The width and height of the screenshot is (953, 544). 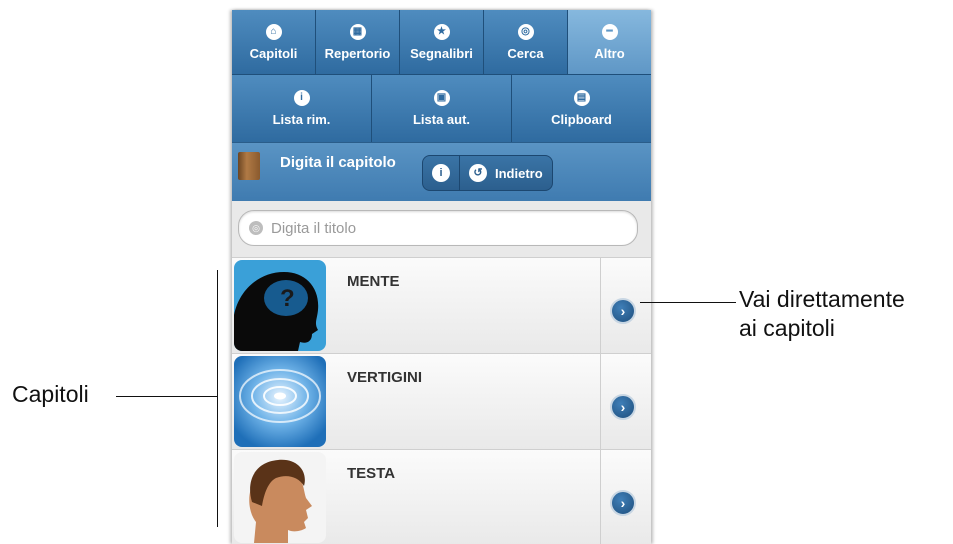 I want to click on clipboard-icon: ▤, so click(x=581, y=98).